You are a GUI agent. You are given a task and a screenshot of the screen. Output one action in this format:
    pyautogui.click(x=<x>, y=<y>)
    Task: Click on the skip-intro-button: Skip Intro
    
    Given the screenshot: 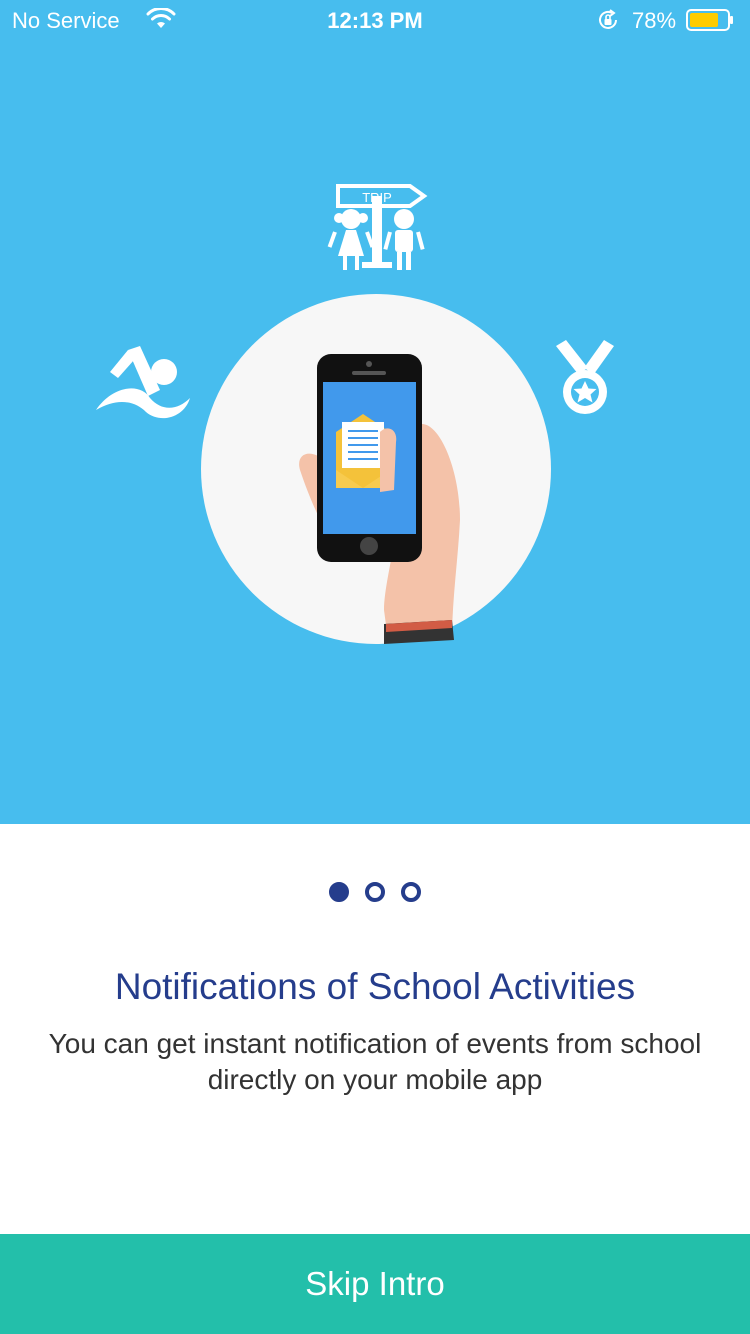 What is the action you would take?
    pyautogui.click(x=375, y=1284)
    